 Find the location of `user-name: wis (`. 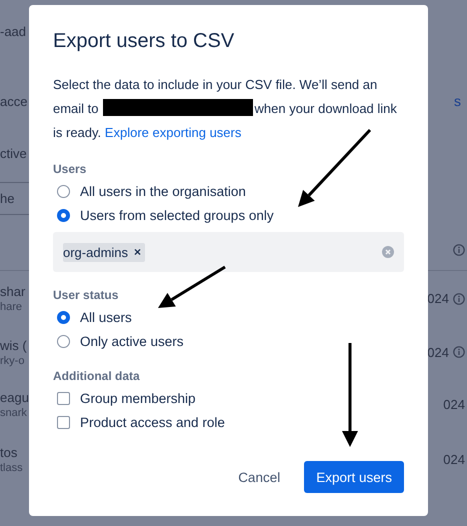

user-name: wis ( is located at coordinates (14, 345).